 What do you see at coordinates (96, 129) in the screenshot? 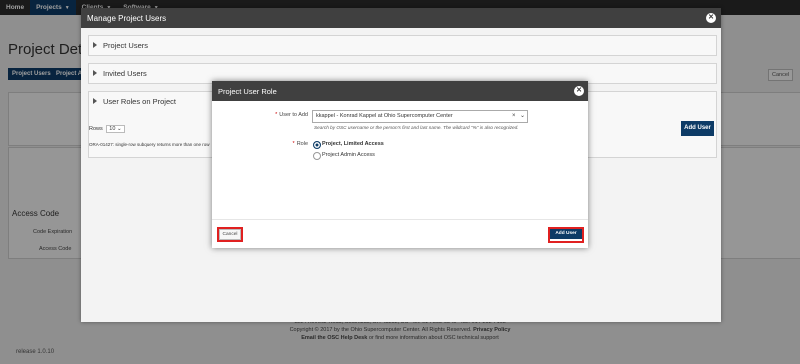
I see `rows-label: Rows` at bounding box center [96, 129].